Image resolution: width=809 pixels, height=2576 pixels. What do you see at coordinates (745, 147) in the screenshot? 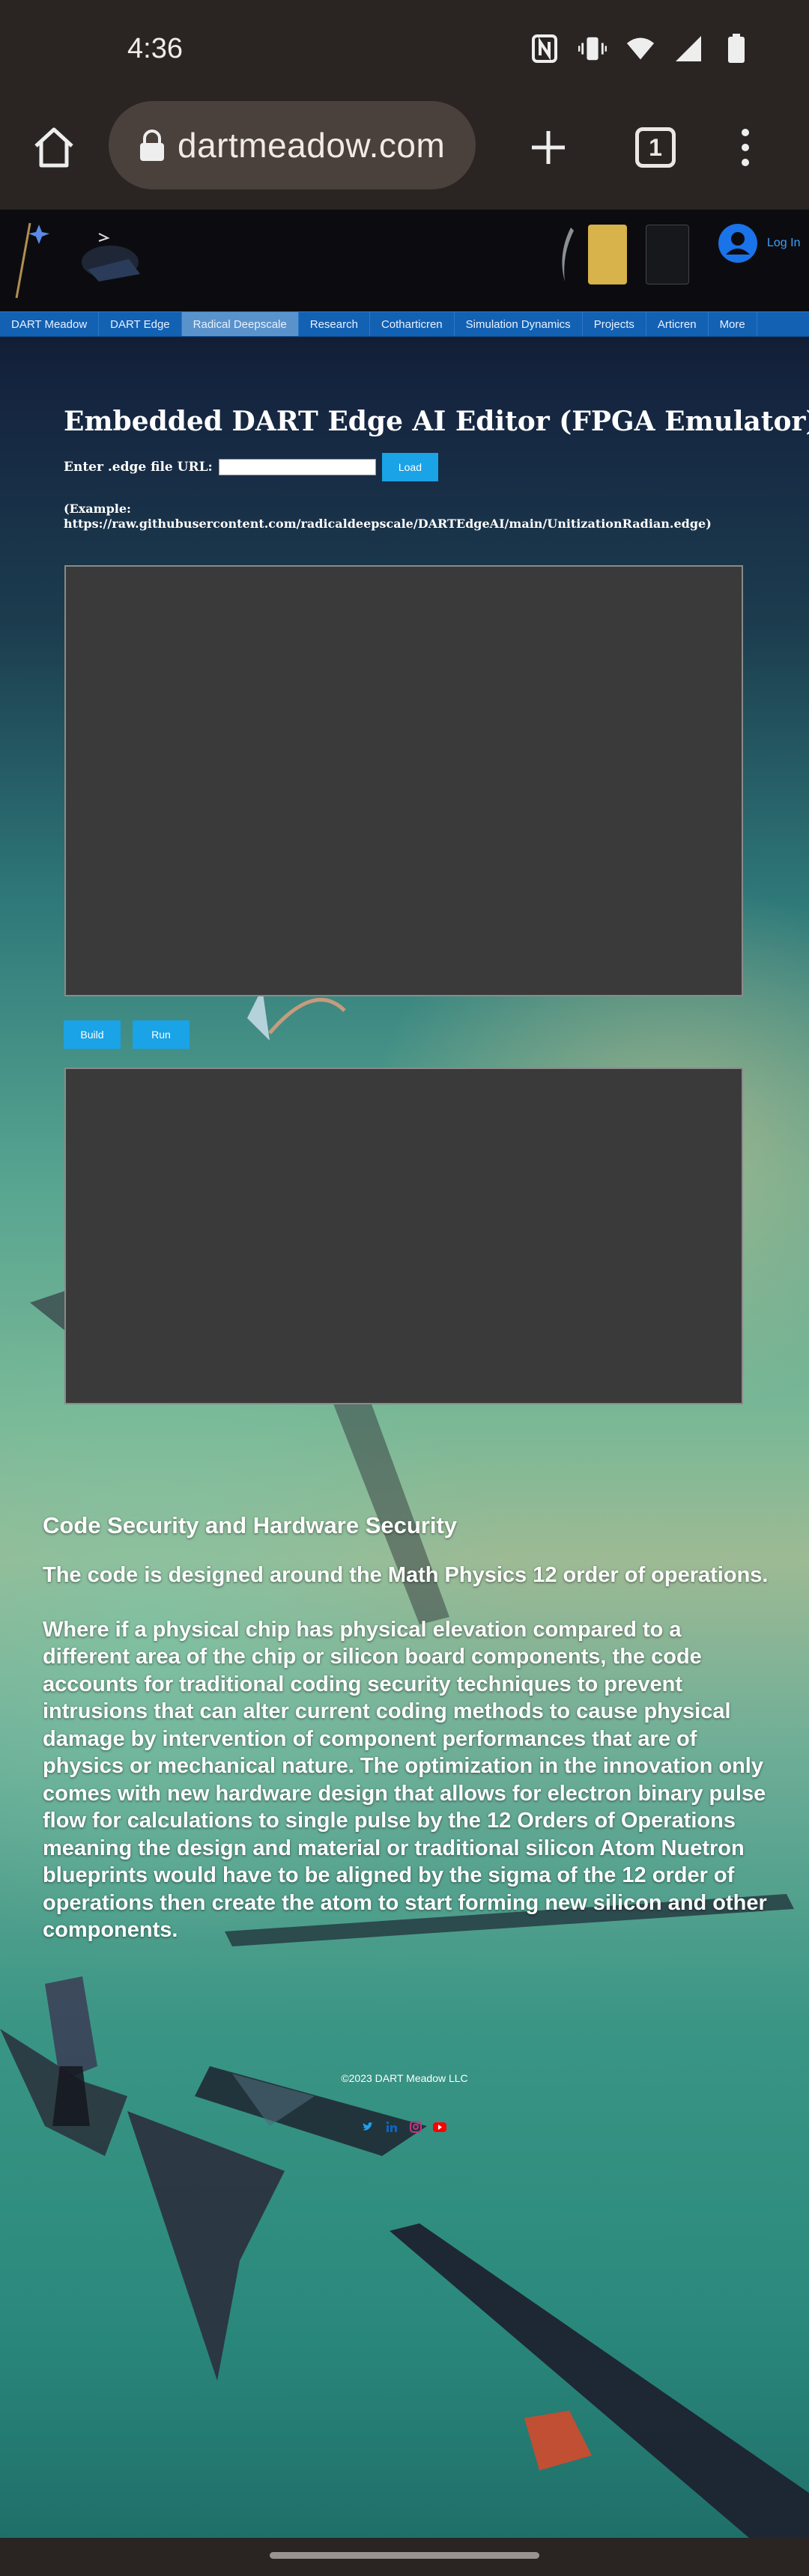
I see `overflow-menu-icon` at bounding box center [745, 147].